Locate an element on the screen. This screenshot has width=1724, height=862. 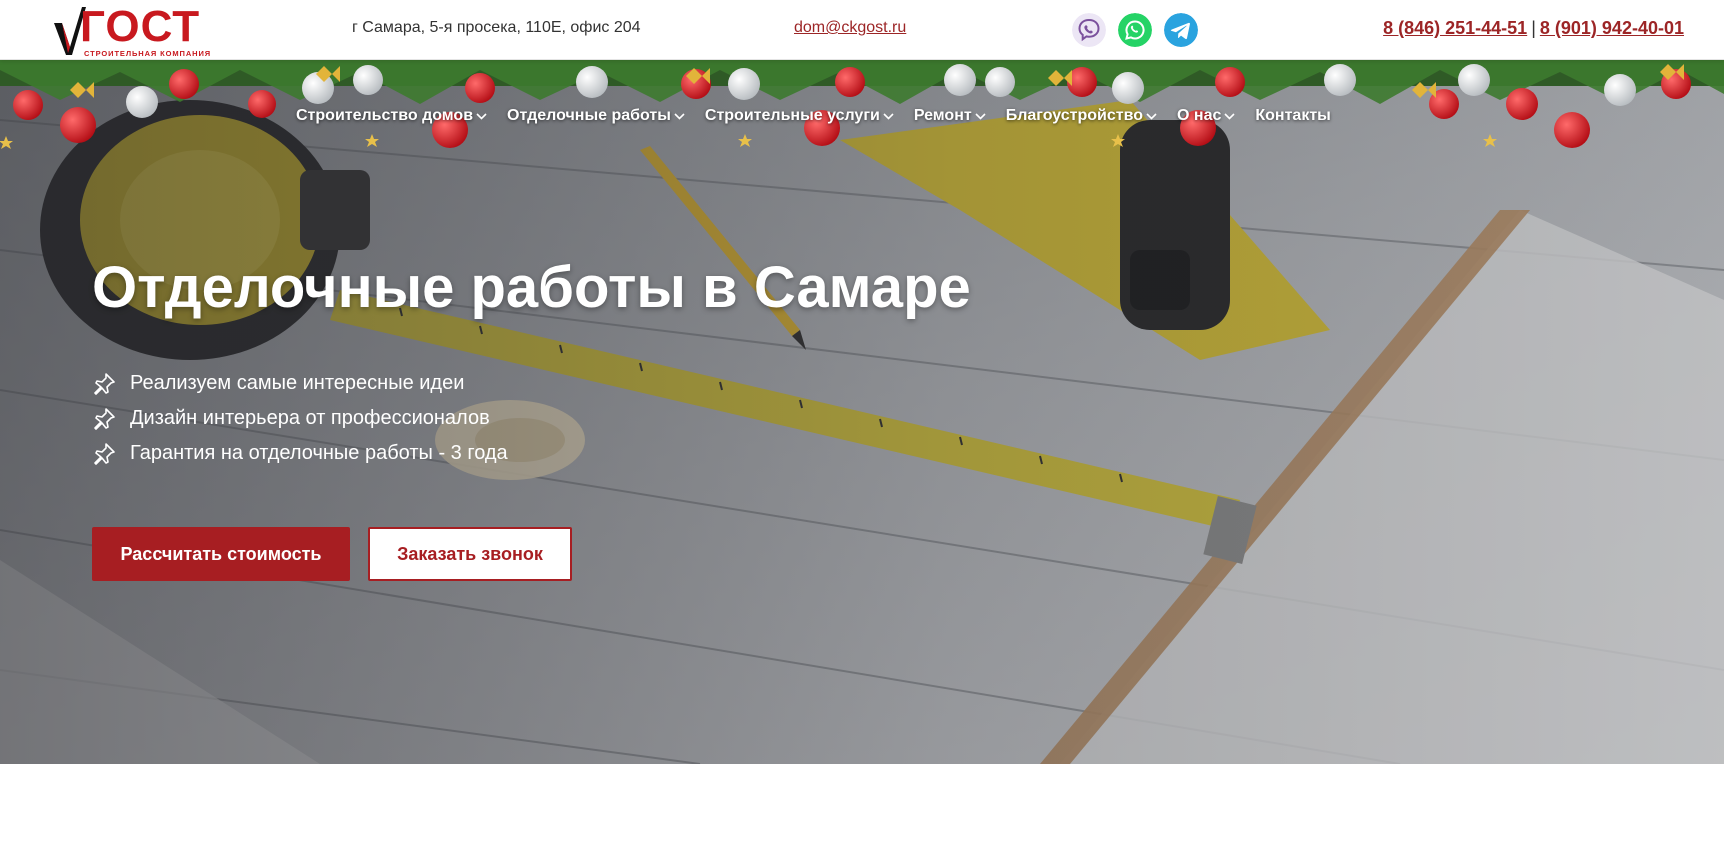
nav-item-label: Контакты is located at coordinates (1293, 115).